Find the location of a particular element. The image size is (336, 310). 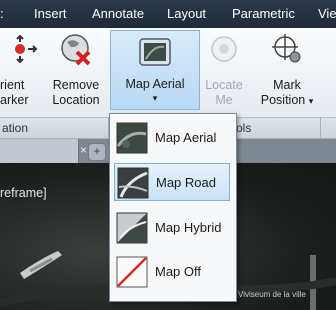

locate-me-icon is located at coordinates (224, 49).